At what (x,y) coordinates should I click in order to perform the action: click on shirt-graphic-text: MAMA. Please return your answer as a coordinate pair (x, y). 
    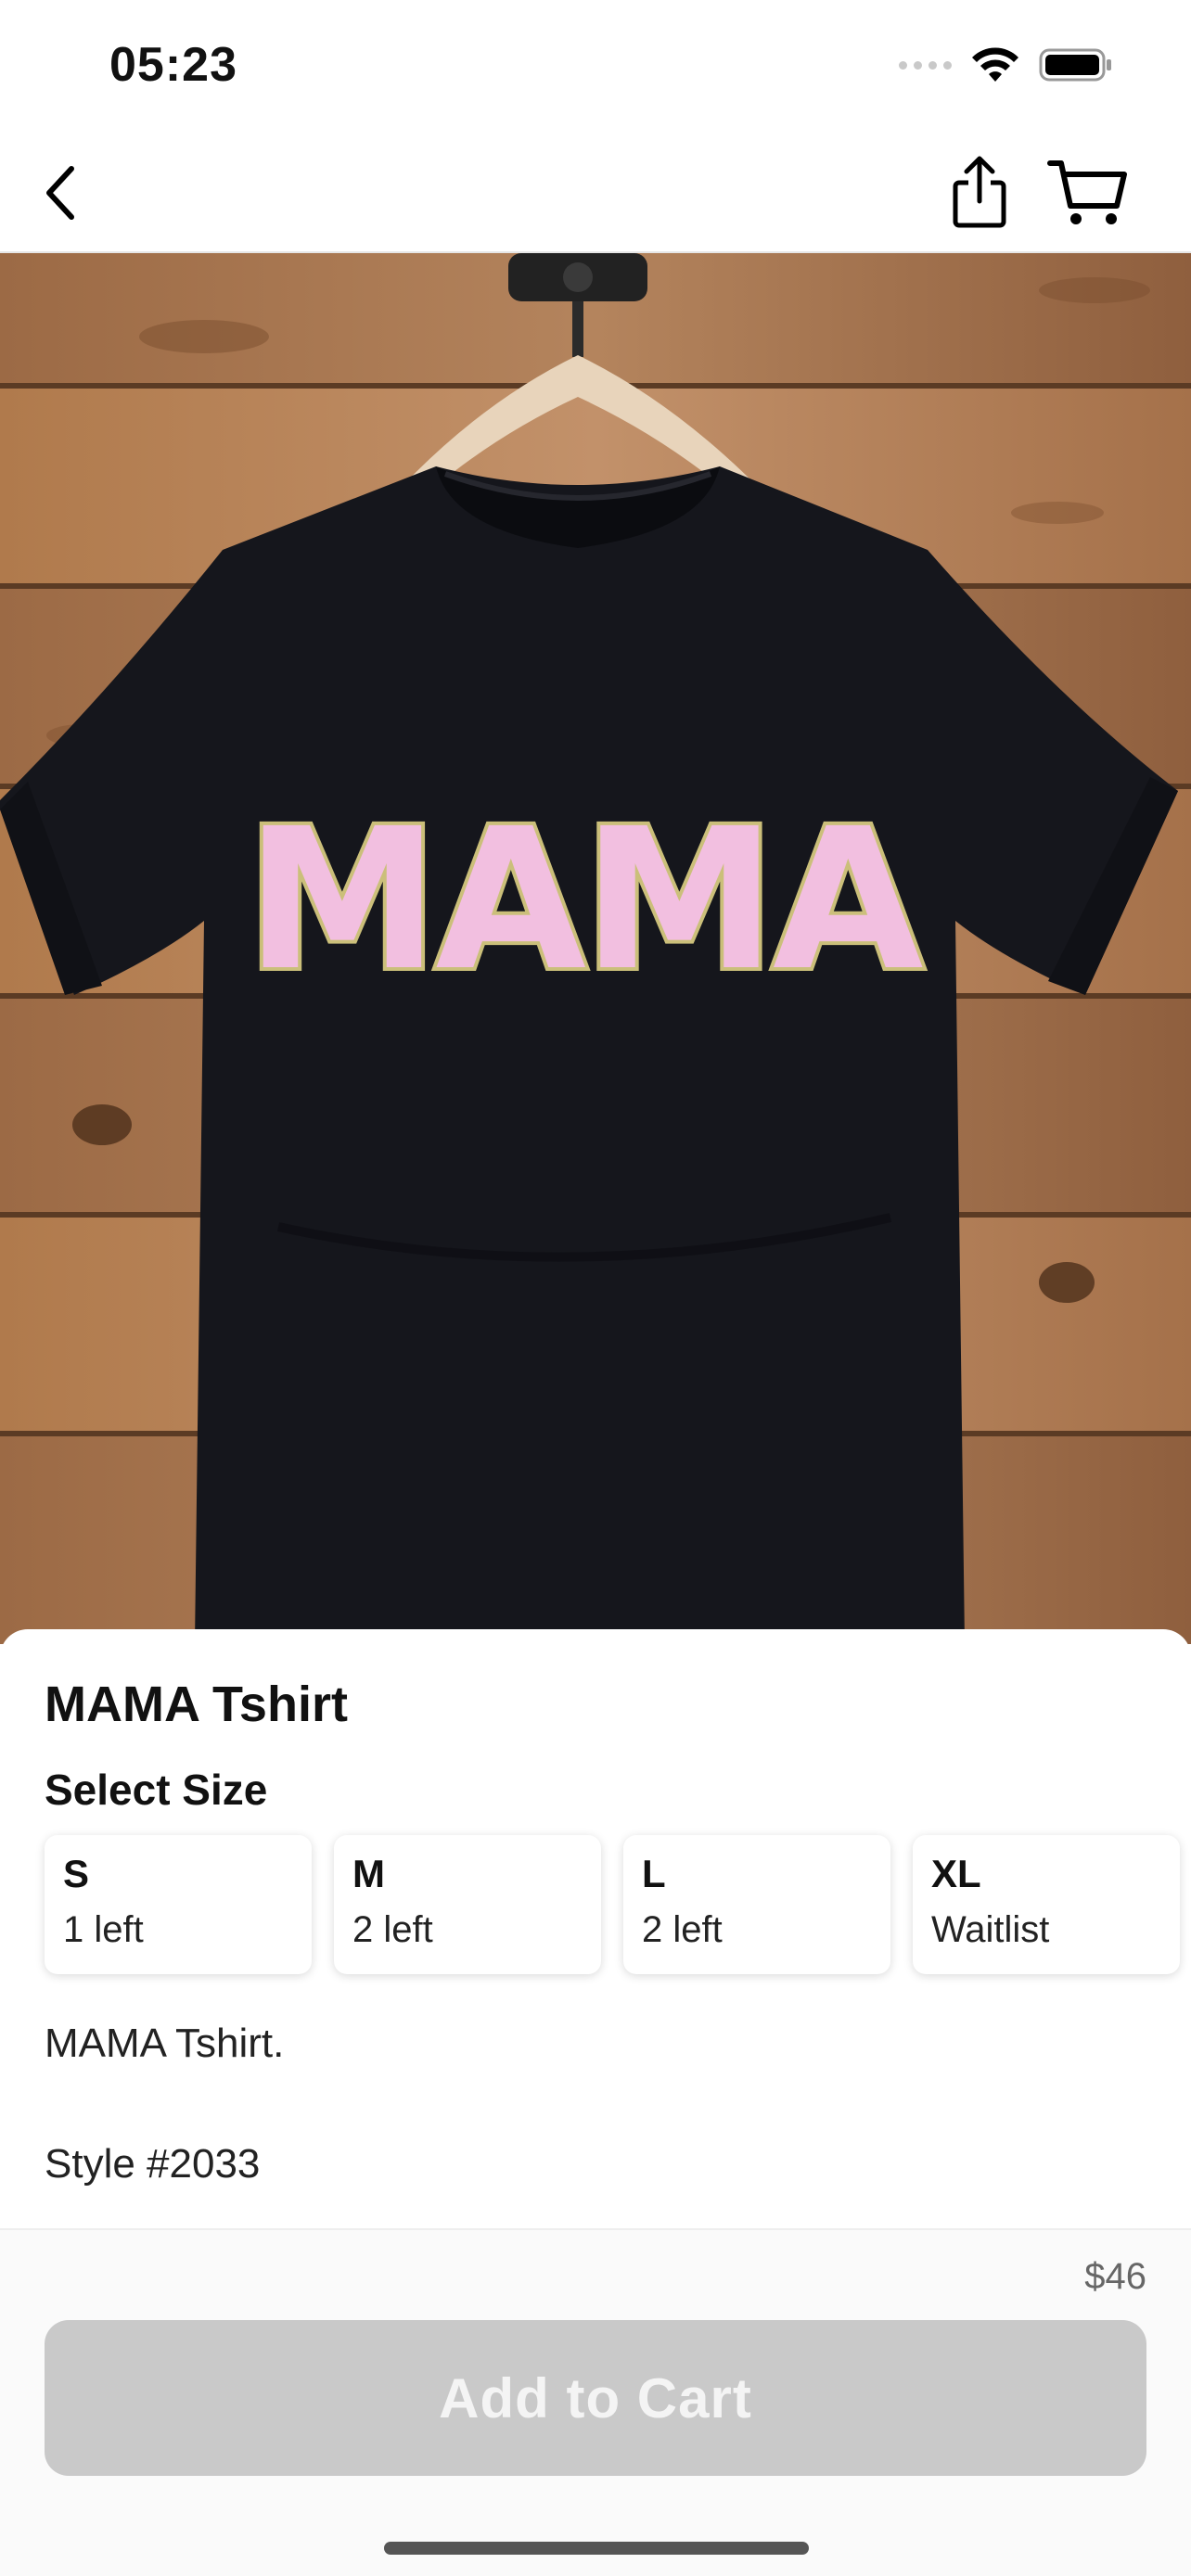
    Looking at the image, I should click on (584, 900).